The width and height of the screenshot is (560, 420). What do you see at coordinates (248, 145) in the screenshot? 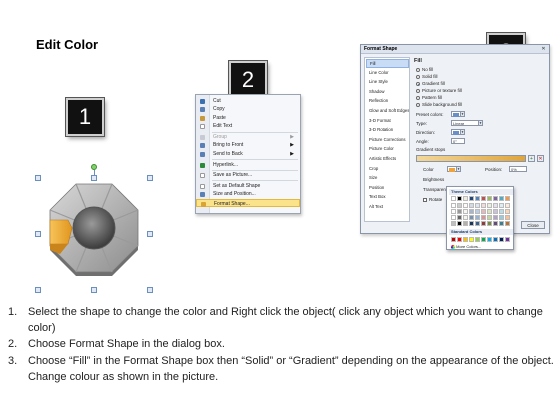
I see `menu-item-bring-to-front: Bring to Front ▶` at bounding box center [248, 145].